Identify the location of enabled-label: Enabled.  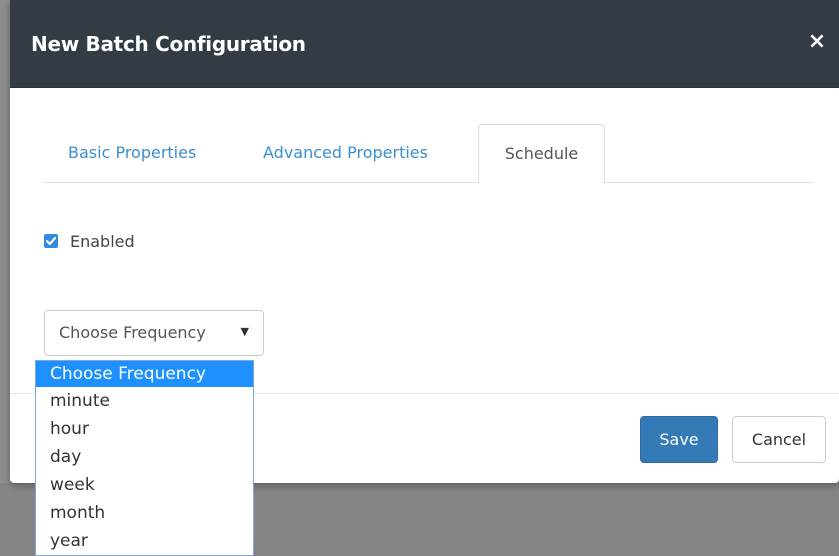
(102, 241).